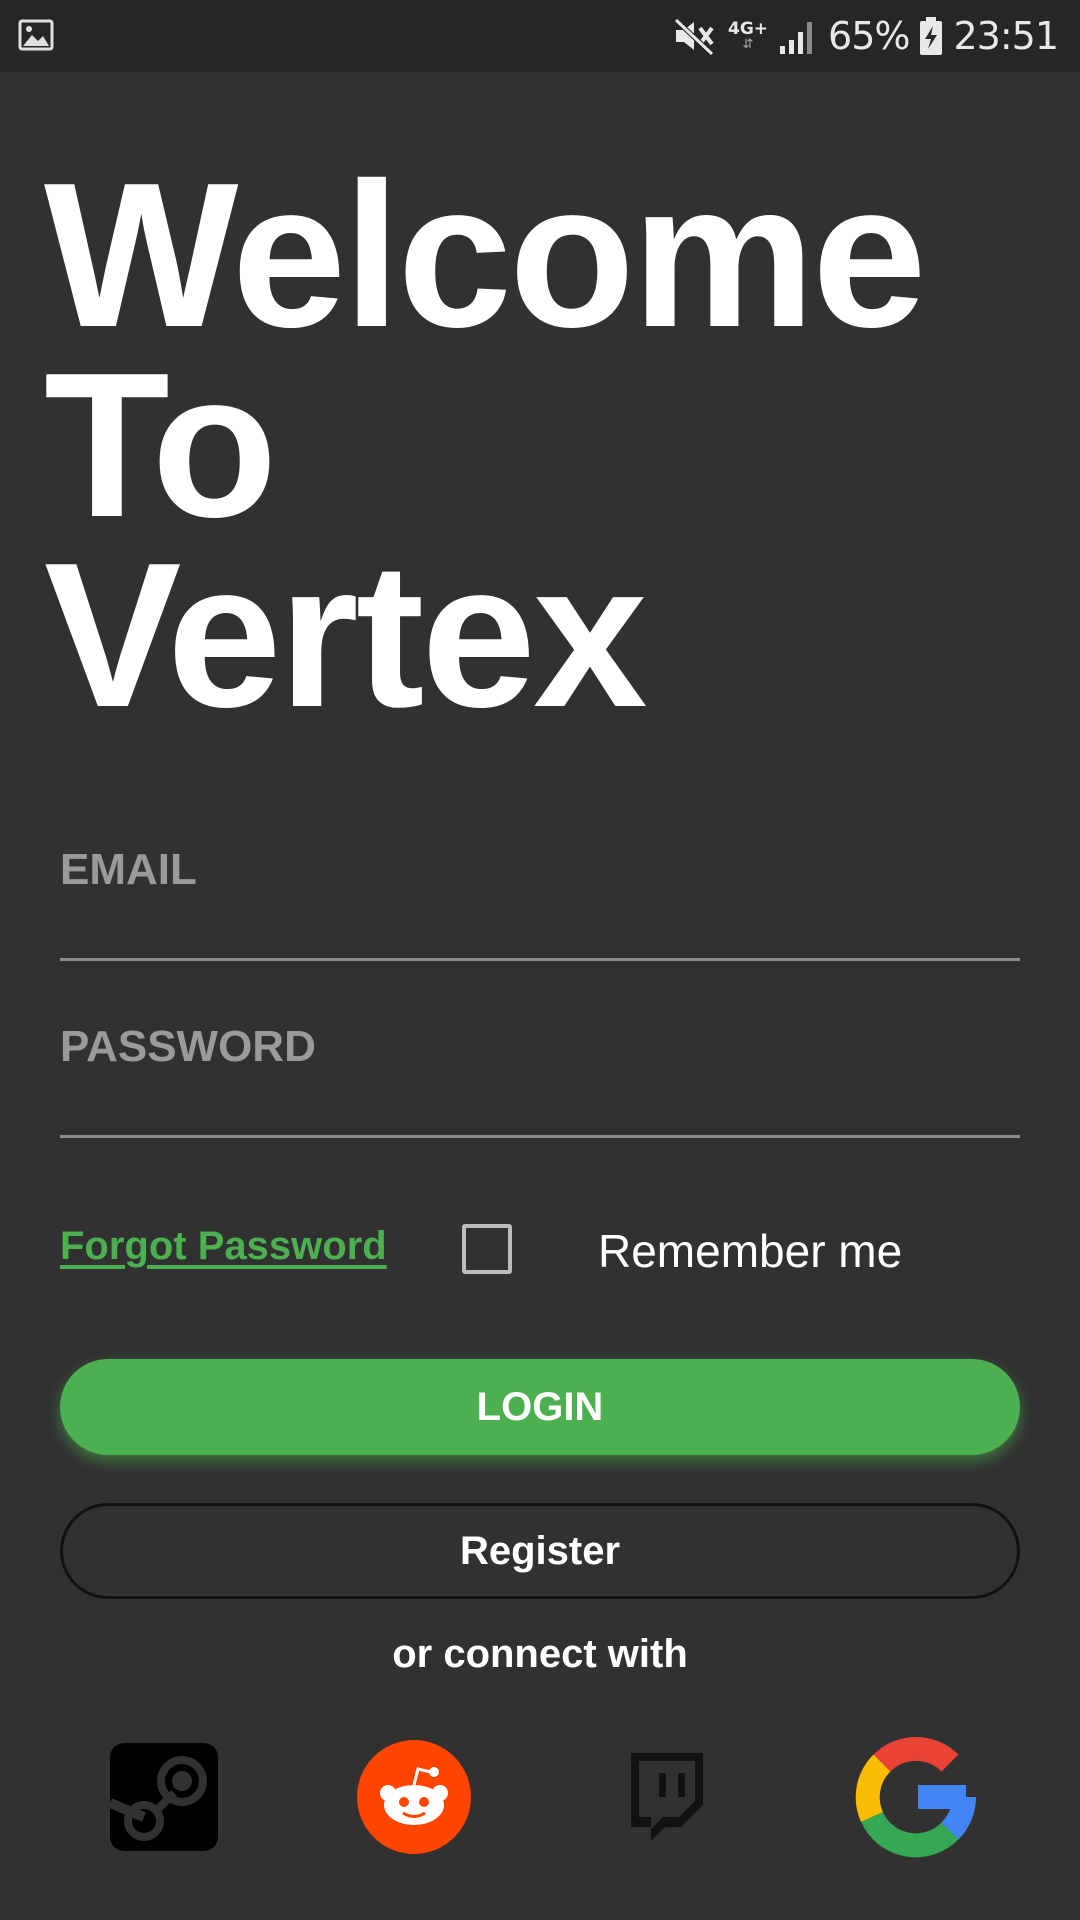 This screenshot has width=1080, height=1920. Describe the element at coordinates (160, 445) in the screenshot. I see `welcome-line-2: To` at that location.